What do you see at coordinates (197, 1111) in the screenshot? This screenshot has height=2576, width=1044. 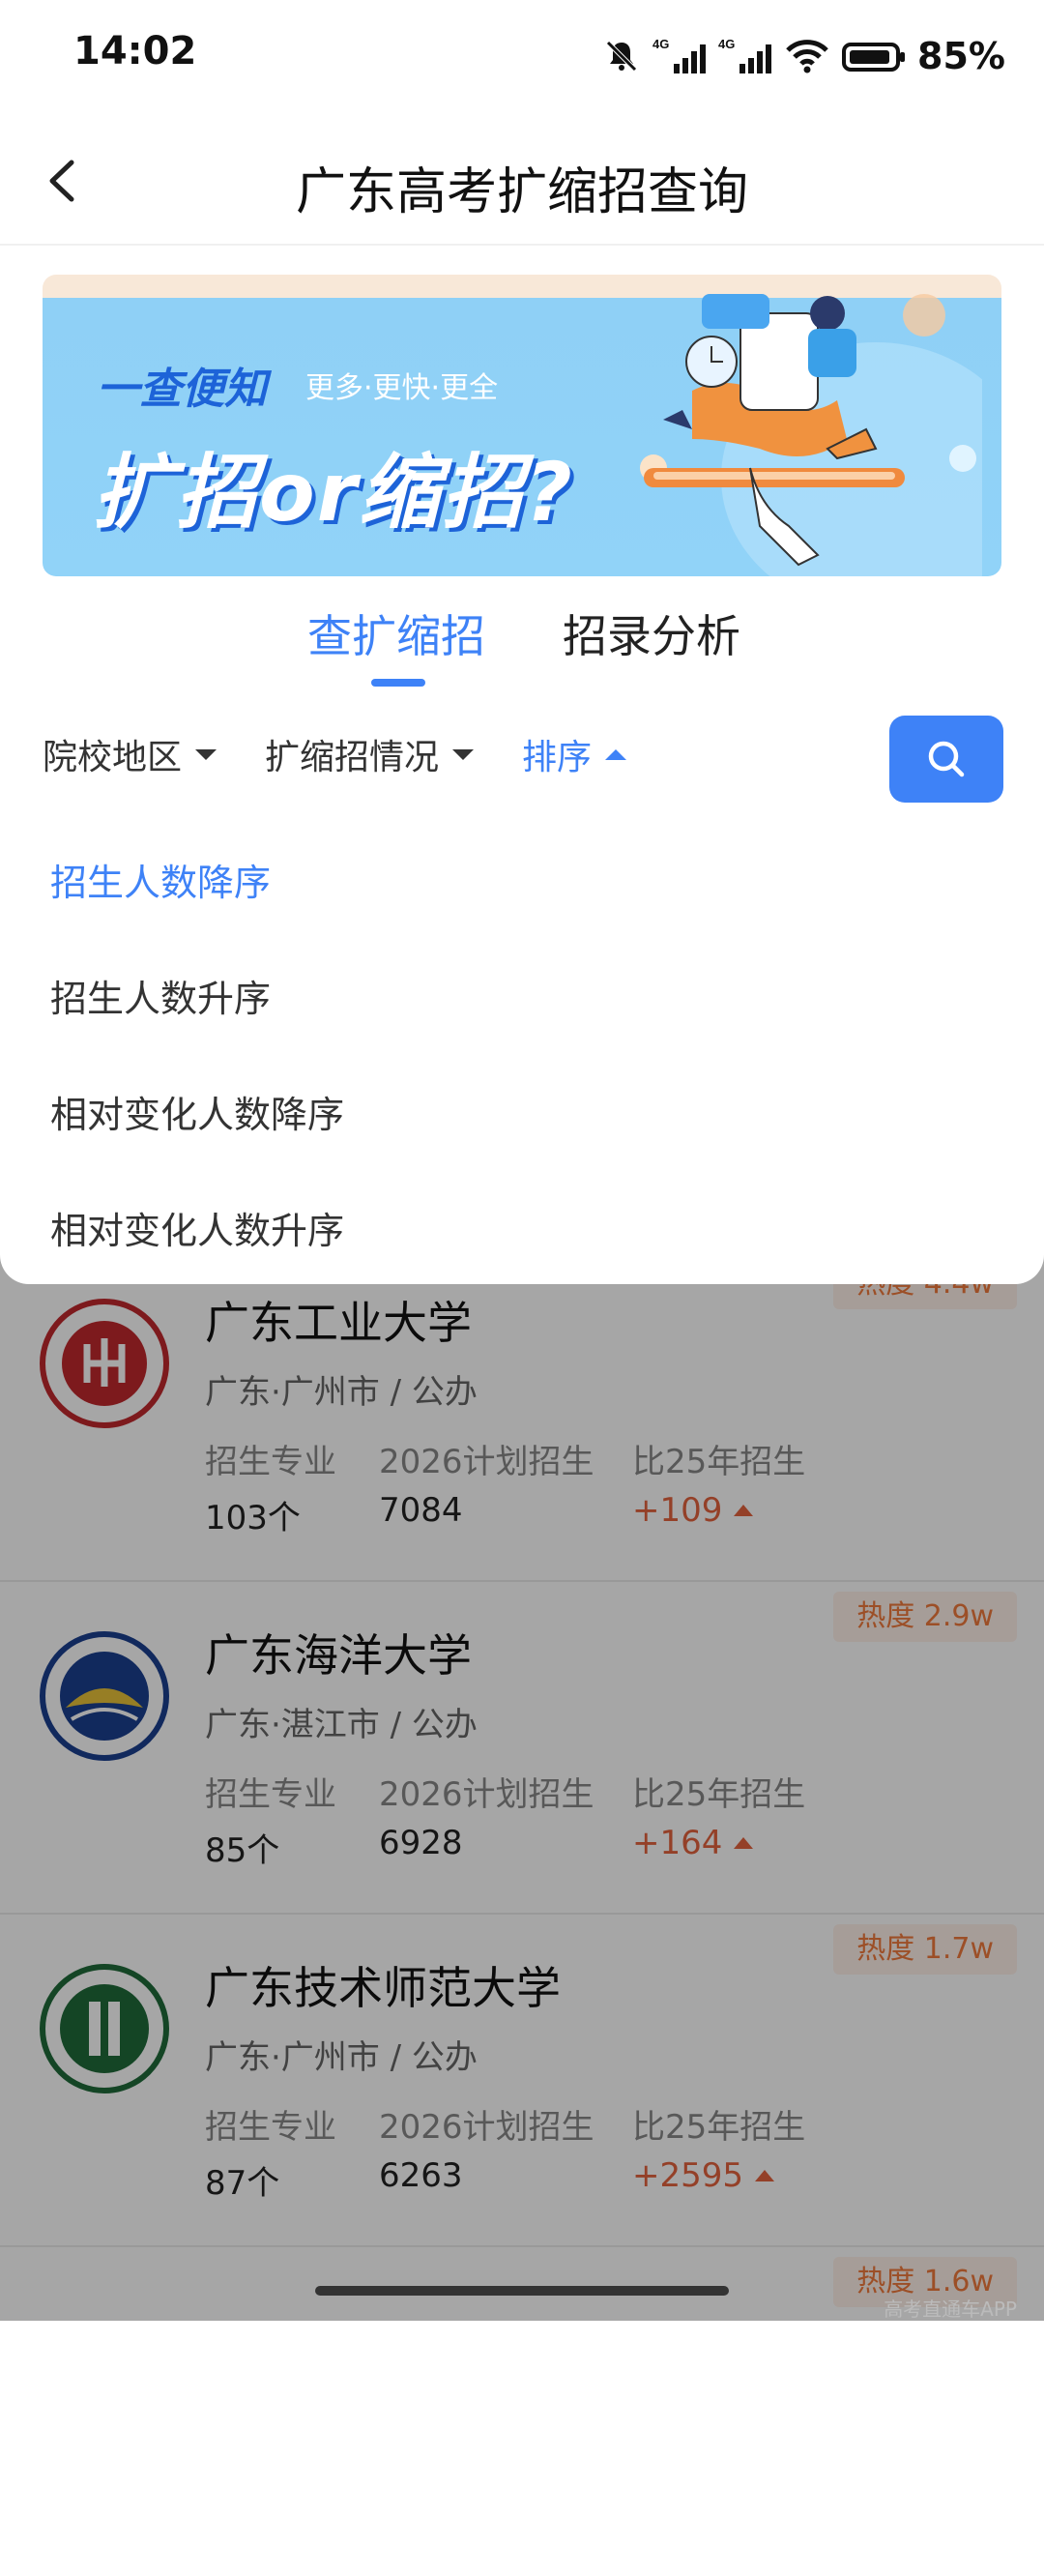 I see `sort-option-change-desc: 相对变化人数降序` at bounding box center [197, 1111].